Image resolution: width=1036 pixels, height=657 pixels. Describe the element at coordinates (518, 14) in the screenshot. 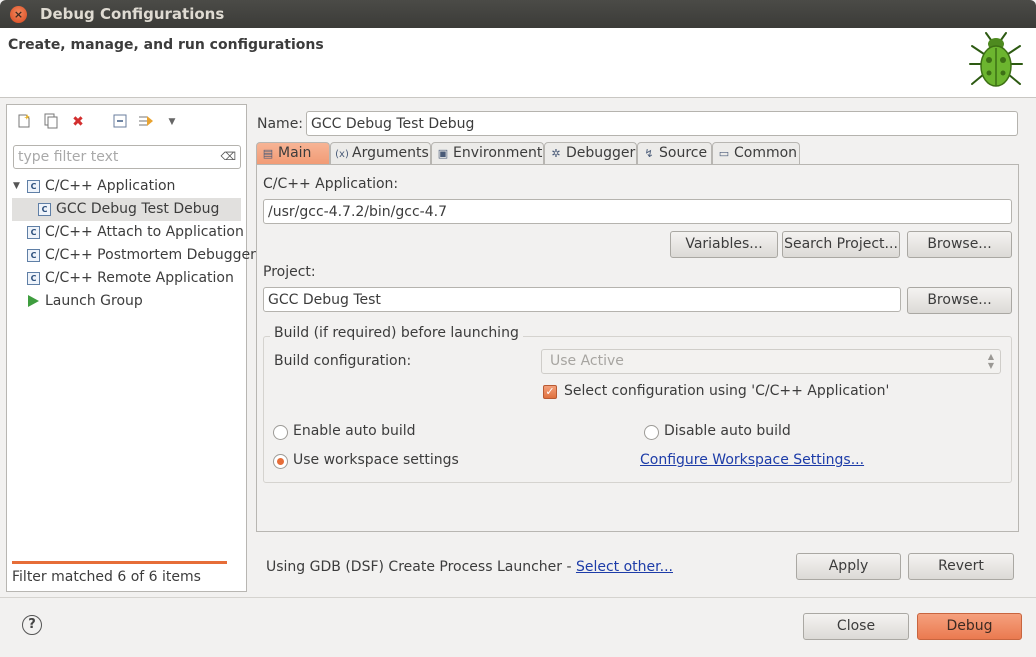

I see `title-bar: × Debug Configurations` at that location.